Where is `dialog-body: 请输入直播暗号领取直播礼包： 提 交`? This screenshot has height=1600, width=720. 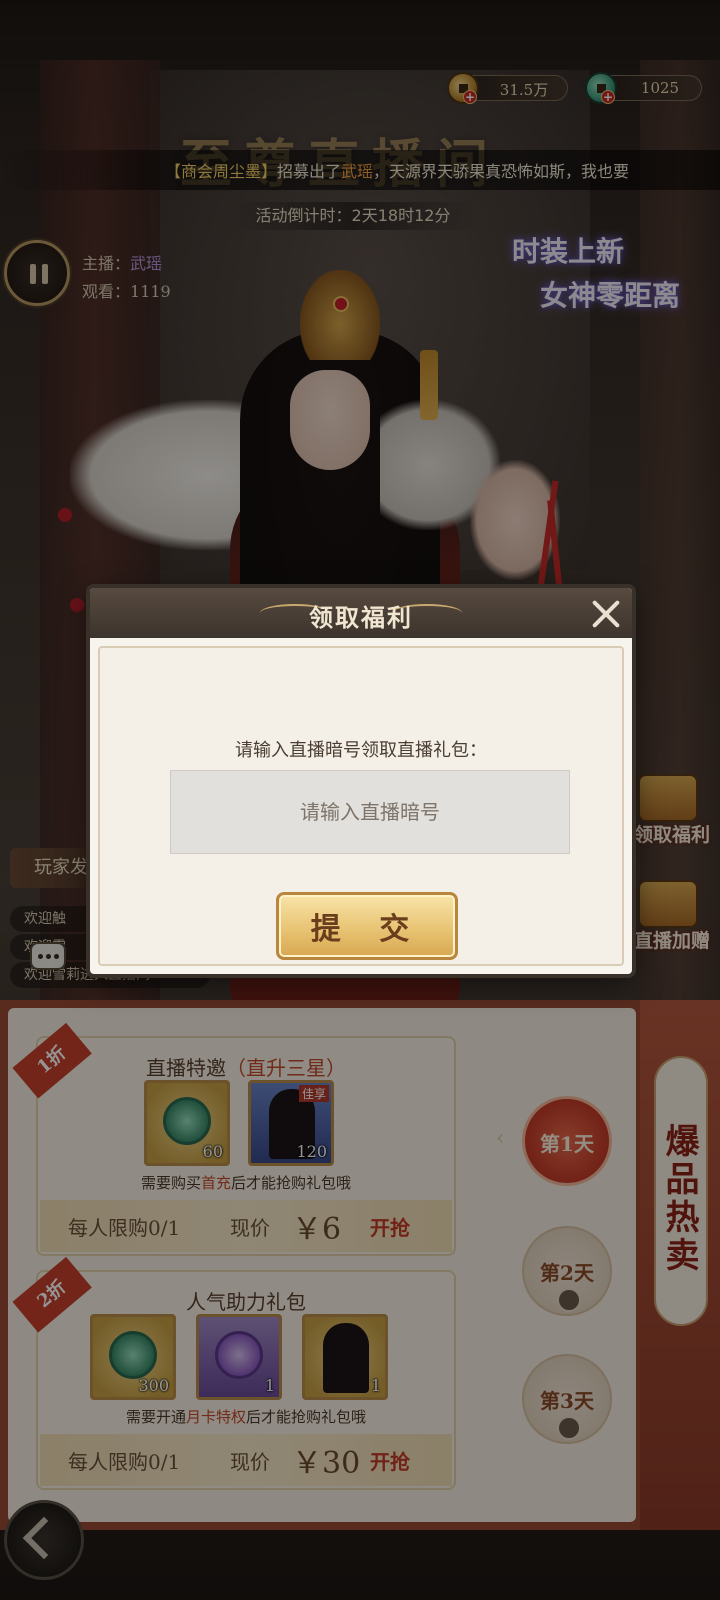 dialog-body: 请输入直播暗号领取直播礼包： 提 交 is located at coordinates (361, 806).